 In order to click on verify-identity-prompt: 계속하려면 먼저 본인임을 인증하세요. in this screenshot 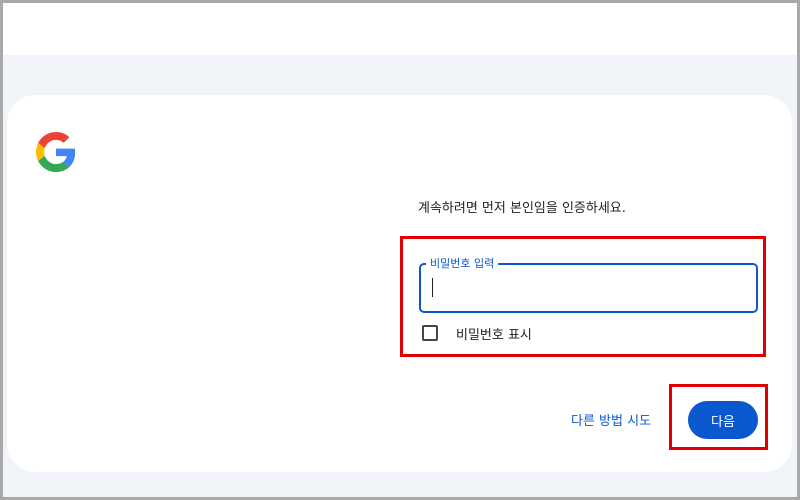, I will do `click(522, 208)`.